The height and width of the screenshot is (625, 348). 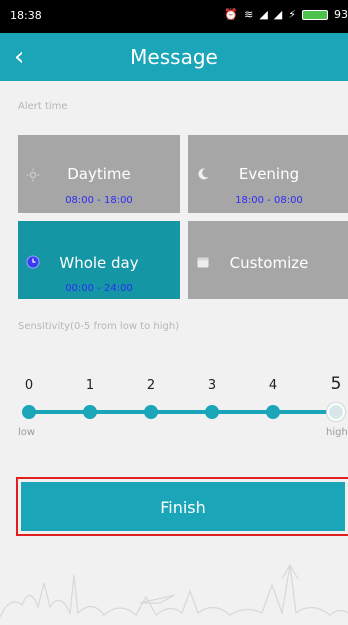 I want to click on tile-daytime-title: Daytime, so click(x=99, y=174).